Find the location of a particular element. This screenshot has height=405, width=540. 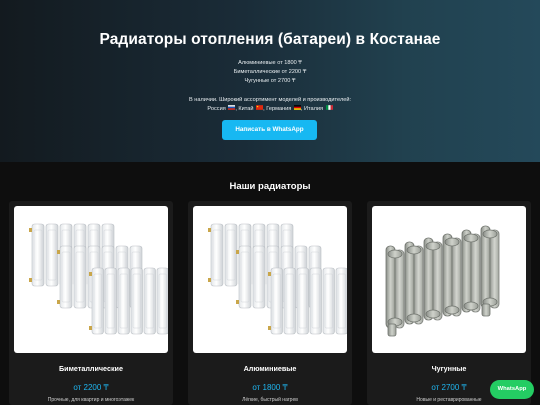

whatsapp-float-button: WhatsApp is located at coordinates (512, 389).